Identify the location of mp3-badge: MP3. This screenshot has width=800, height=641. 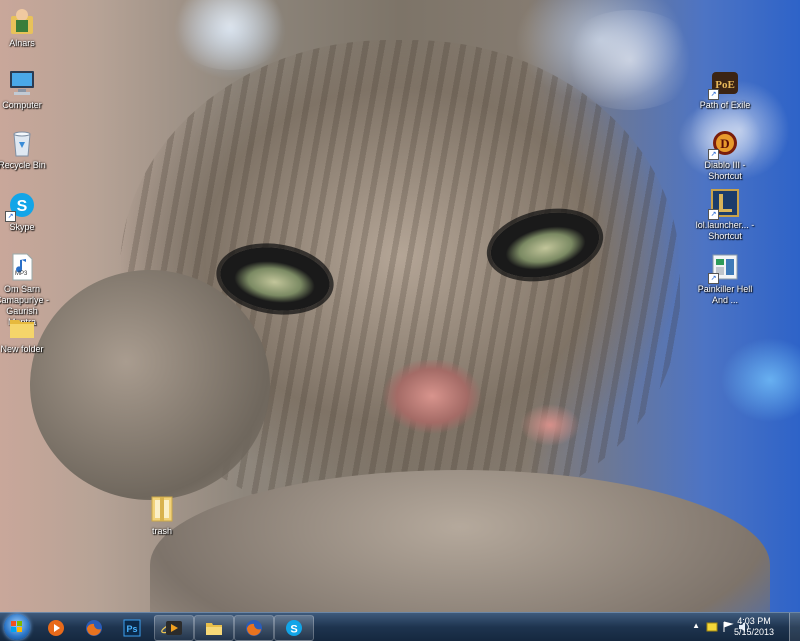
(21, 274).